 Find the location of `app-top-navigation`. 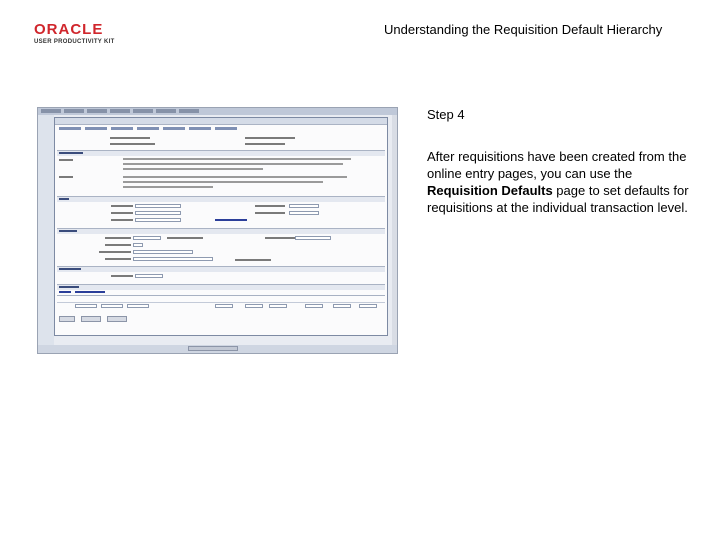

app-top-navigation is located at coordinates (217, 111).